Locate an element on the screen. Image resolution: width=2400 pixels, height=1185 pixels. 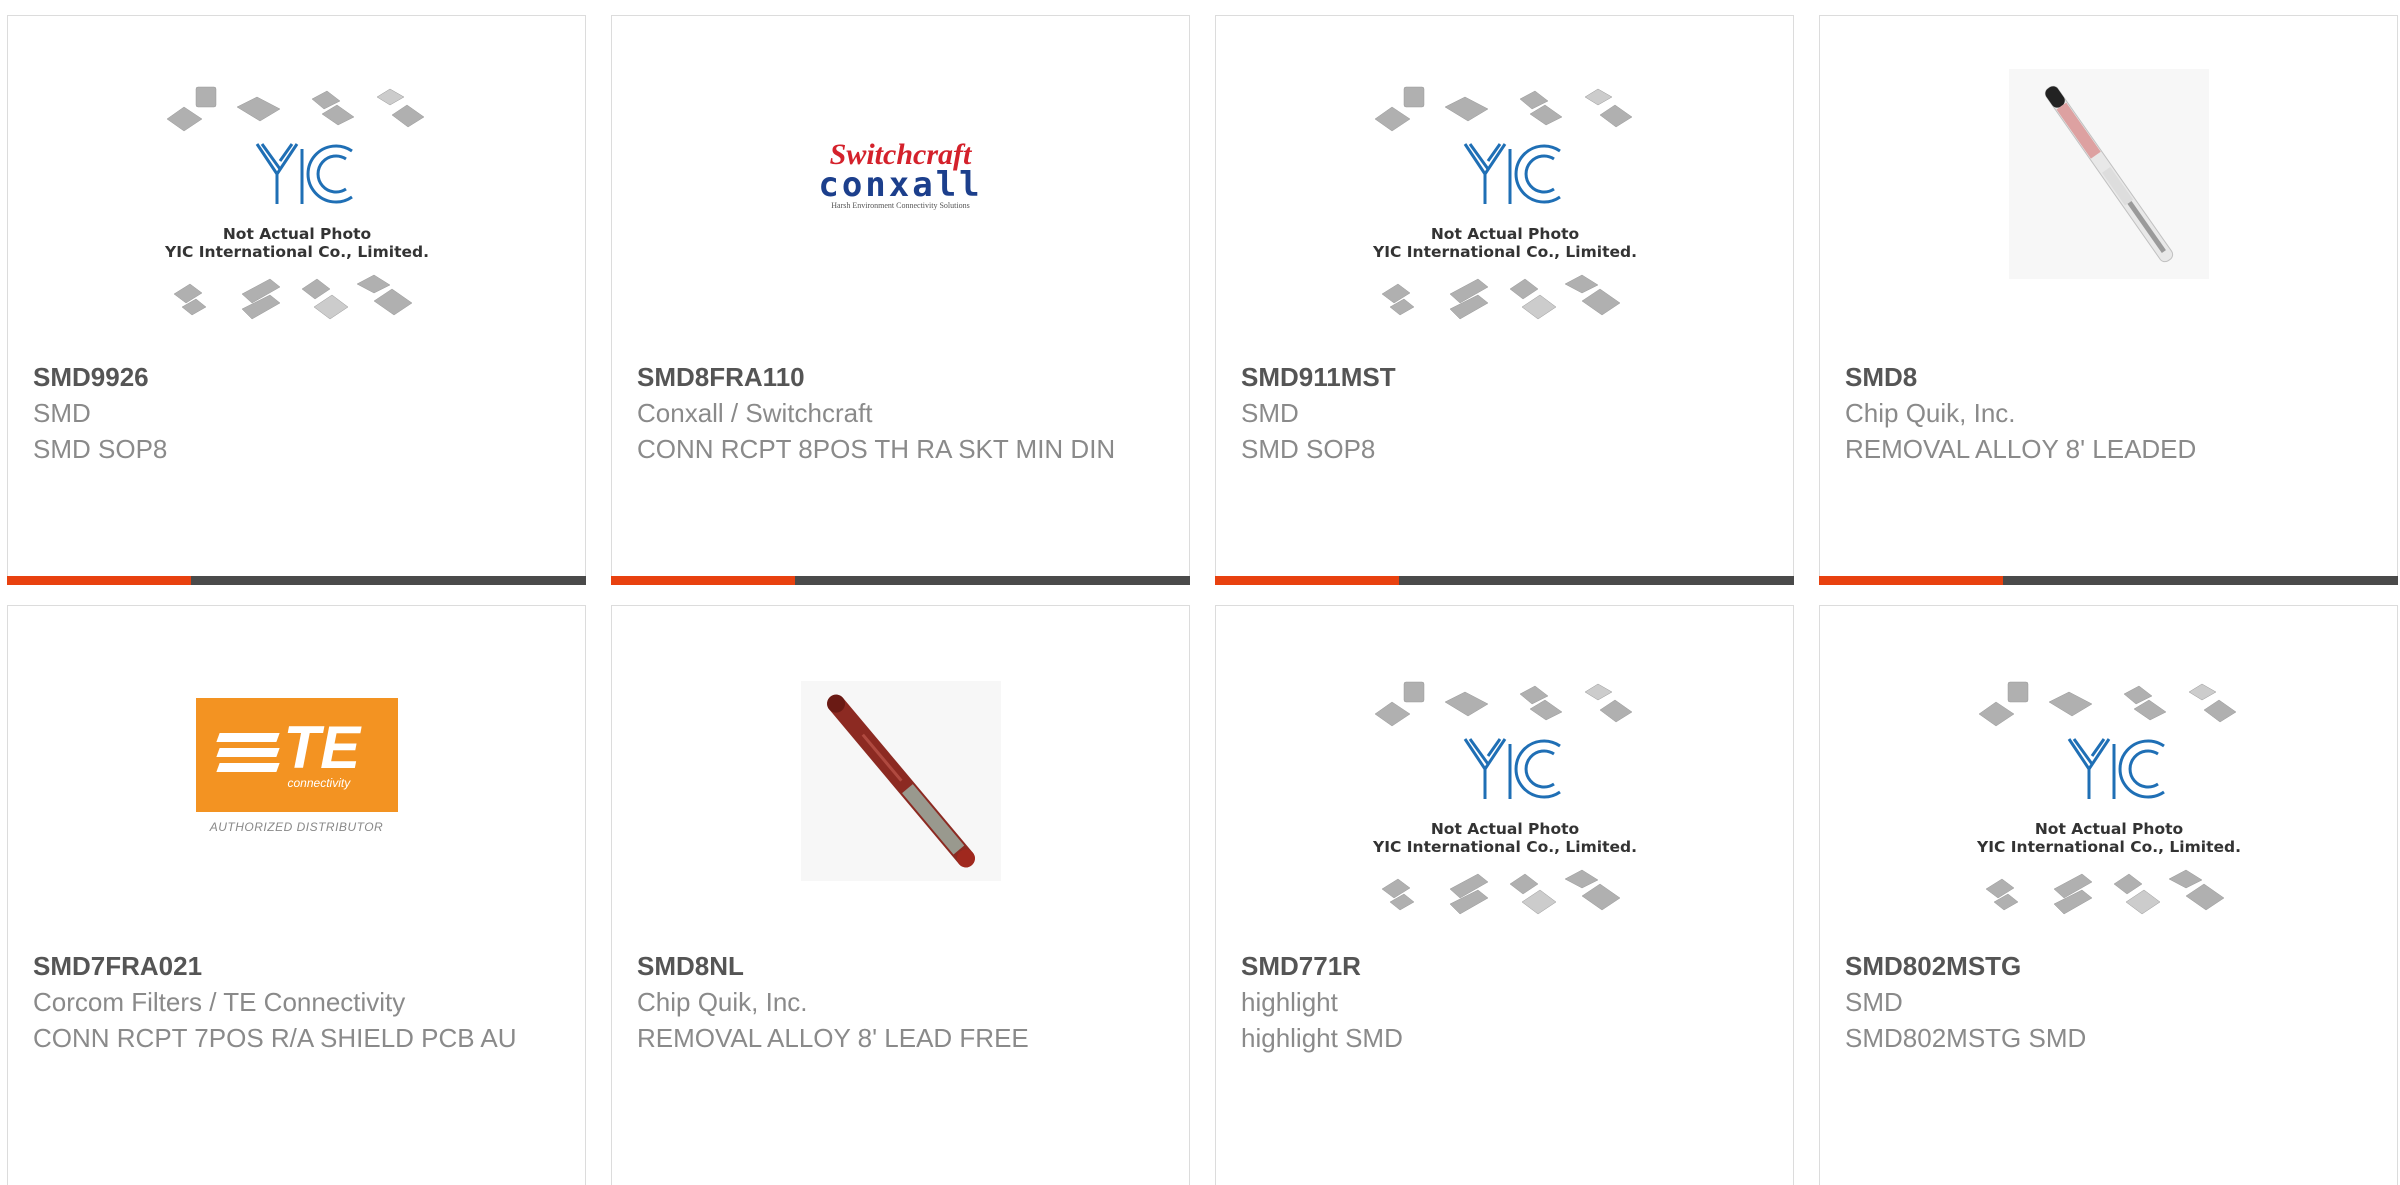
manufacturer: Conxall / Switchcraft is located at coordinates (755, 413).